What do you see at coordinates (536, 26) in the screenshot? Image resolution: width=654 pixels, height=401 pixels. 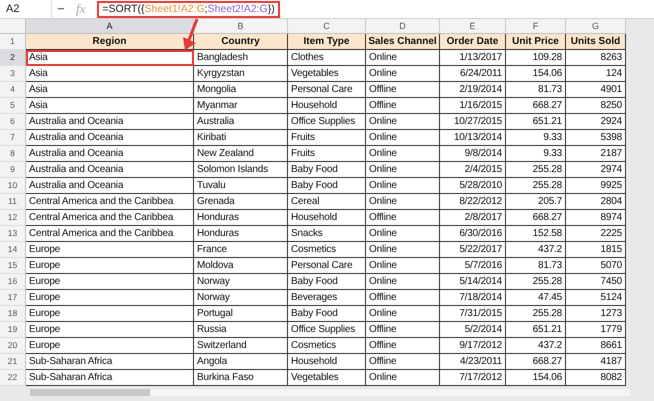 I see `column-header: F` at bounding box center [536, 26].